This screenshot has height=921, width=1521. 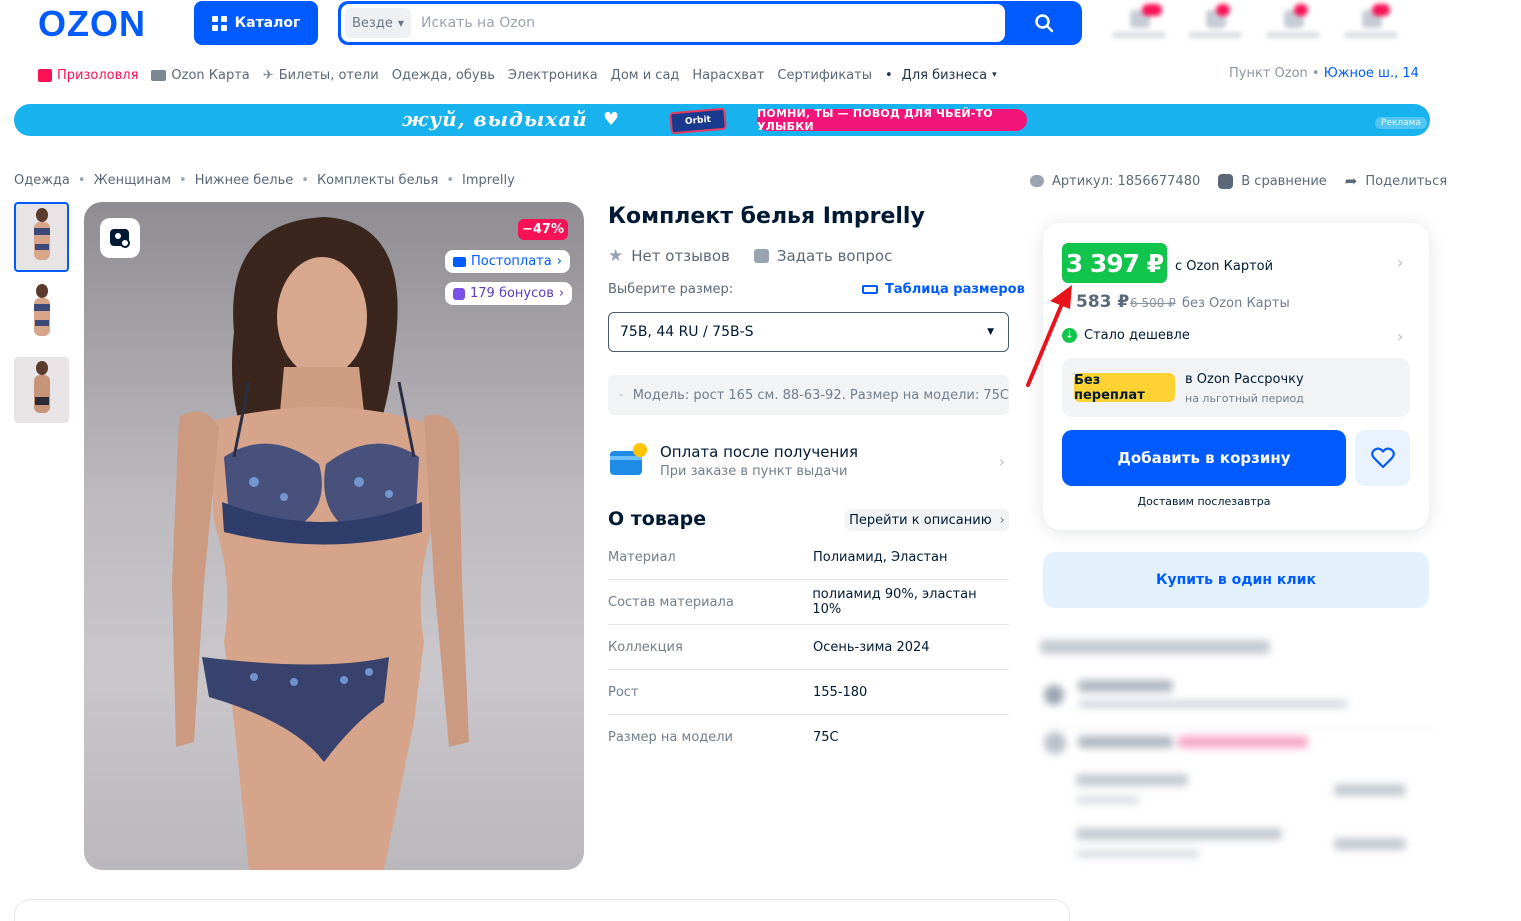 I want to click on banner-slogan: жуй, выдыхай, so click(x=495, y=119).